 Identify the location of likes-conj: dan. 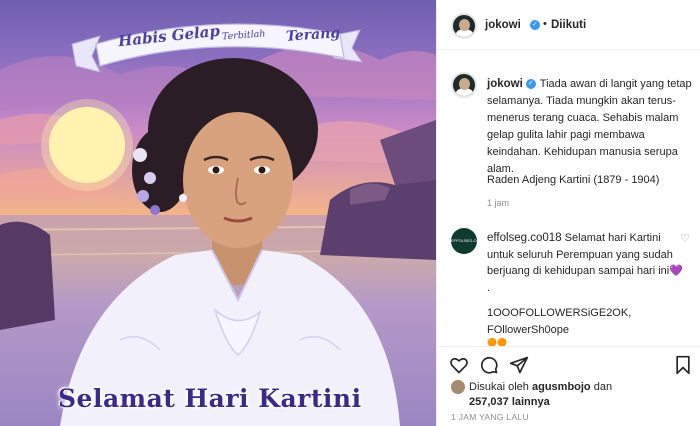
(603, 387).